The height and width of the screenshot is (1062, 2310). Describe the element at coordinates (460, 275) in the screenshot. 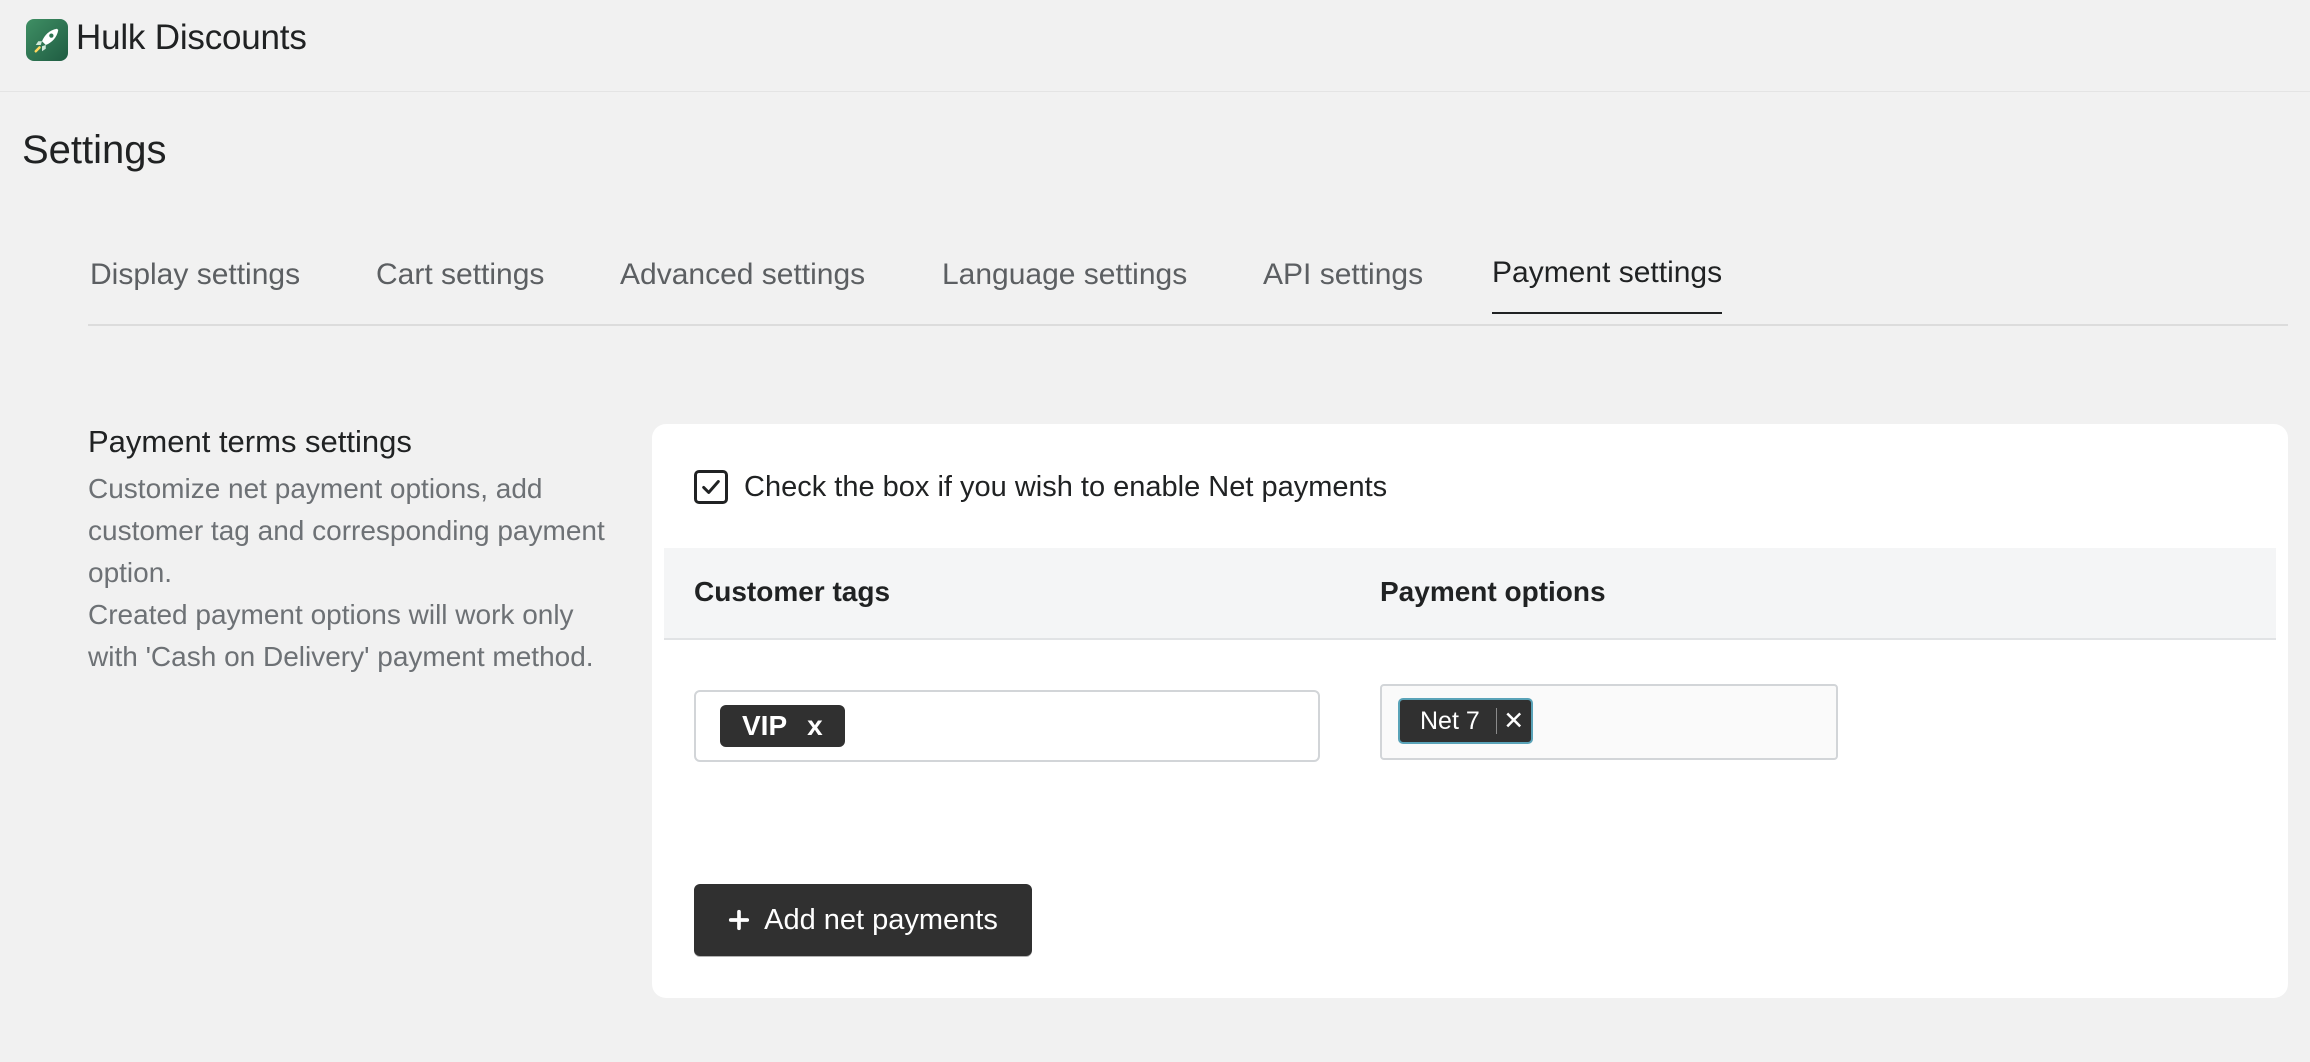

I see `tab-cart-settings: Cart settings` at that location.